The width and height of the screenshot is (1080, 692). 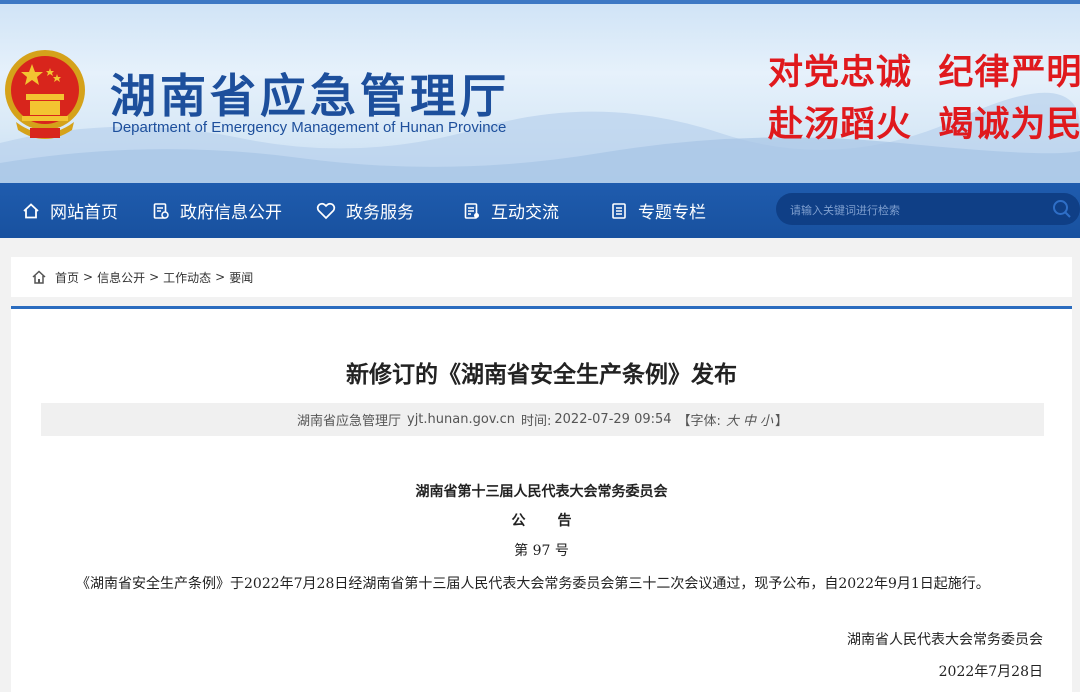 I want to click on article-source: 湖南省应急管理厅, so click(x=348, y=421).